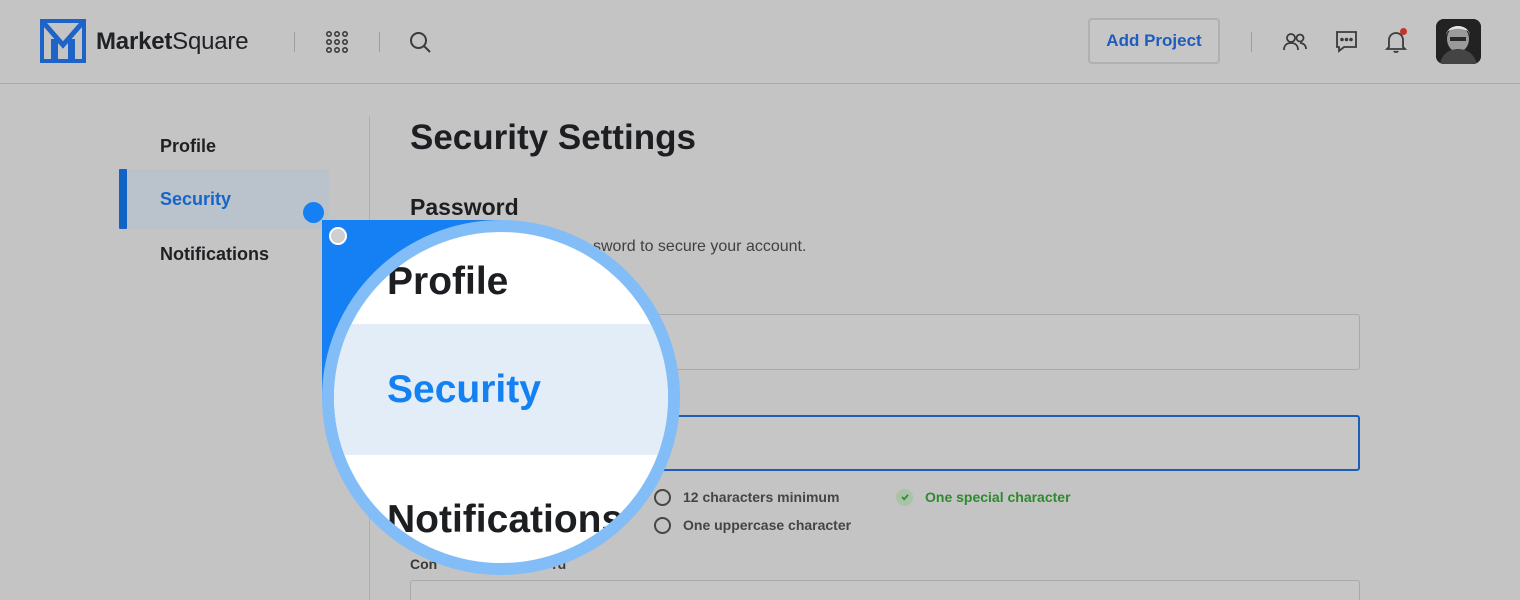 This screenshot has height=600, width=1520. What do you see at coordinates (760, 42) in the screenshot?
I see `top-header: MarketSquare Add Project` at bounding box center [760, 42].